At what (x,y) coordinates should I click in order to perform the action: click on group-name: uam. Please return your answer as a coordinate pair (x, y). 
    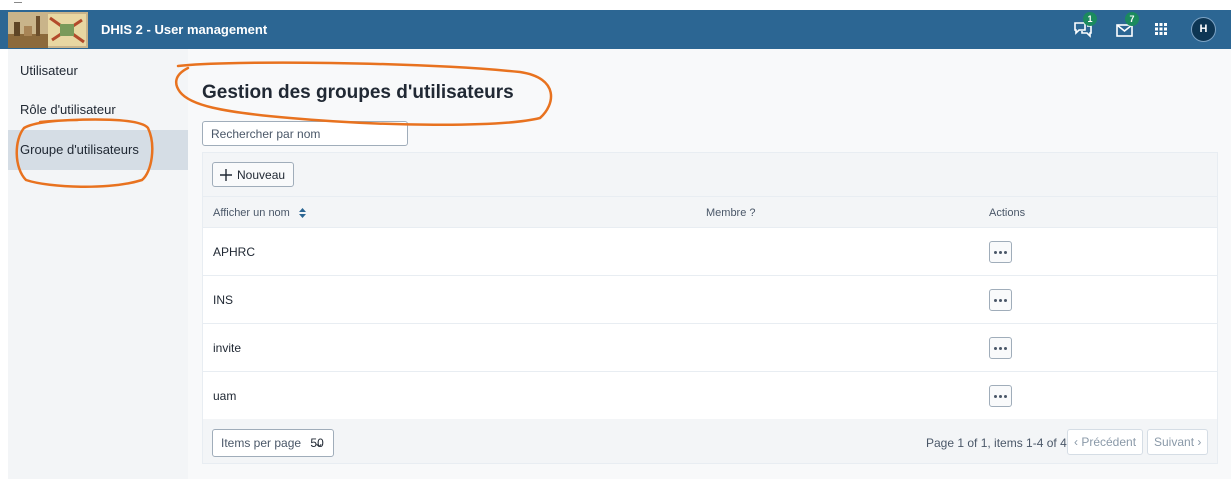
    Looking at the image, I should click on (225, 396).